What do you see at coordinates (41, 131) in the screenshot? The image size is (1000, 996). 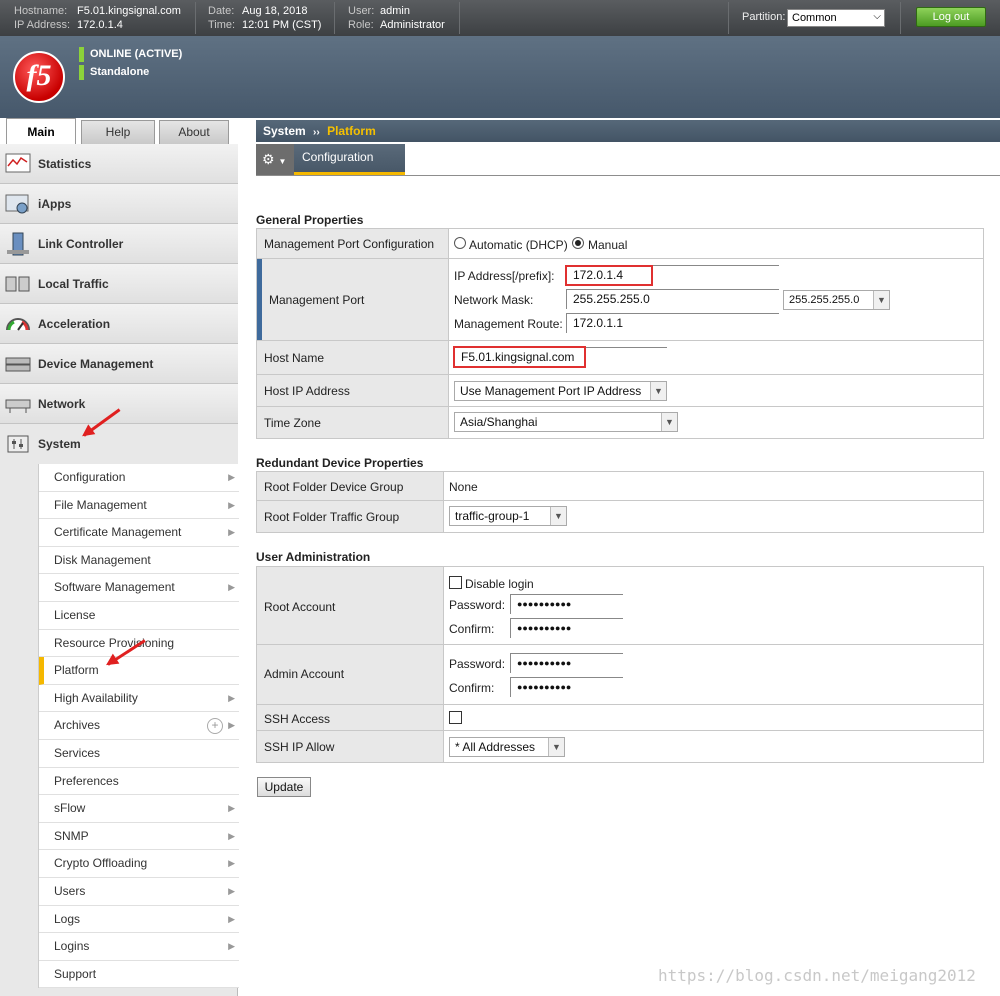 I see `tab-main: Main` at bounding box center [41, 131].